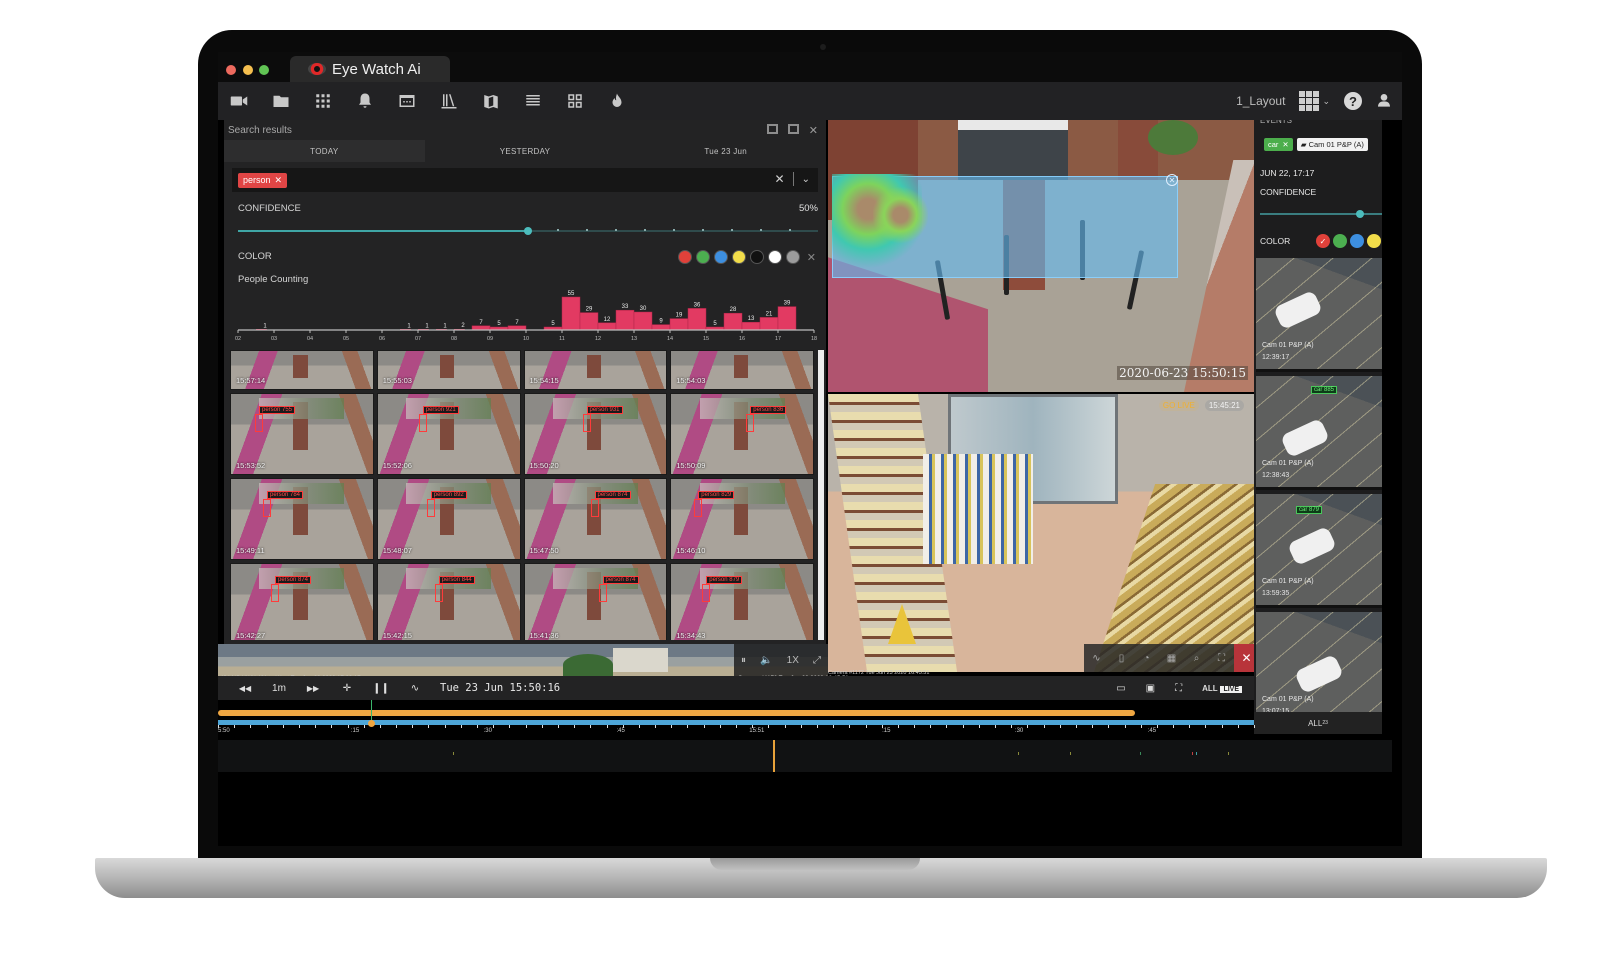 This screenshot has height=953, width=1600. I want to click on export-icon: ▣, so click(1150, 688).